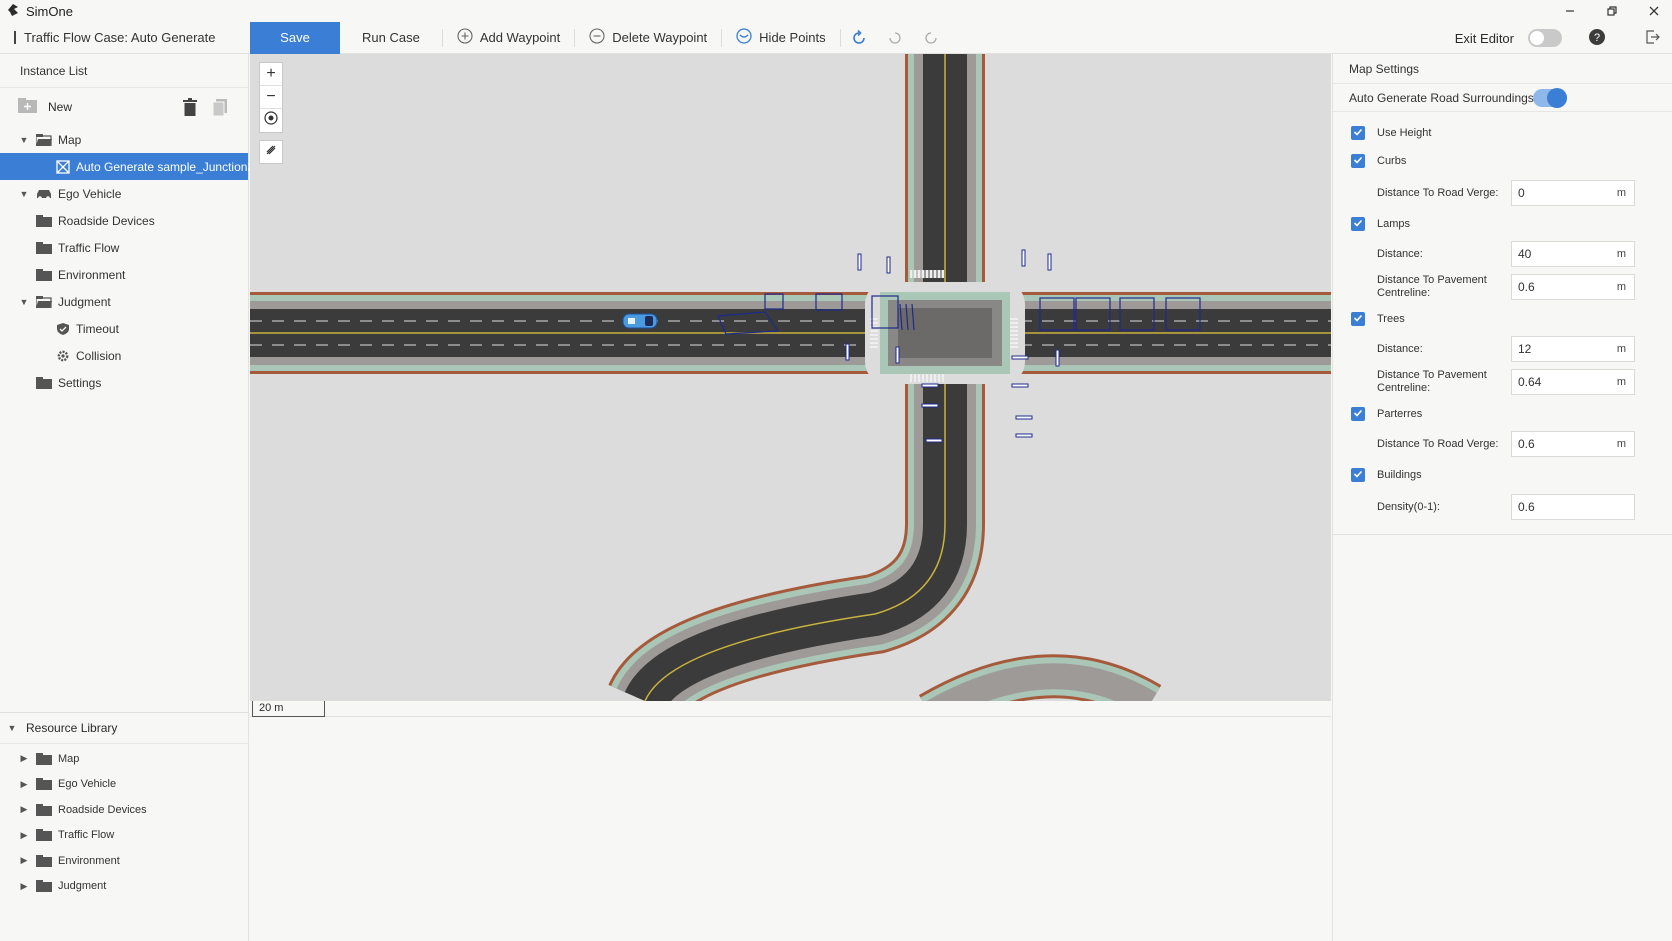 This screenshot has width=1672, height=941. I want to click on density-value: 0.6, so click(1526, 507).